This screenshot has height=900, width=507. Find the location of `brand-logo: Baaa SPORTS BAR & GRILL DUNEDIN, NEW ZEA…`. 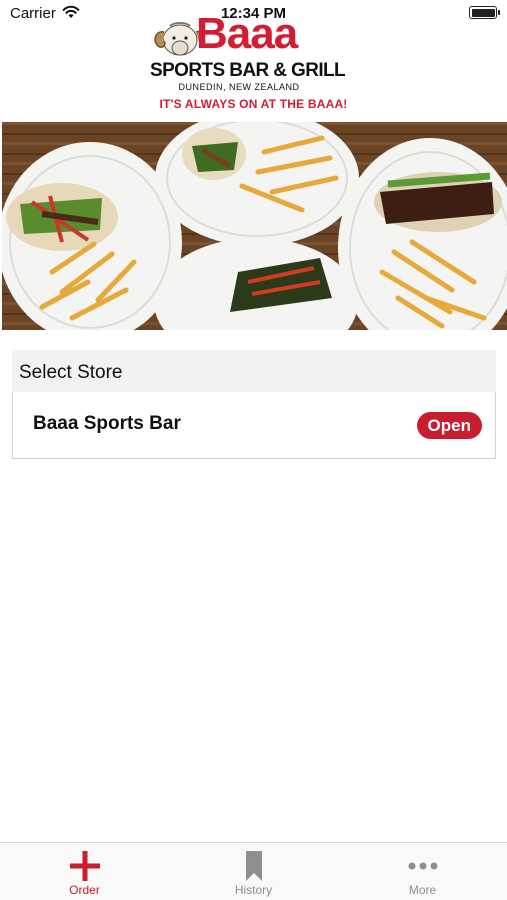

brand-logo: Baaa SPORTS BAR & GRILL DUNEDIN, NEW ZEA… is located at coordinates (253, 62).